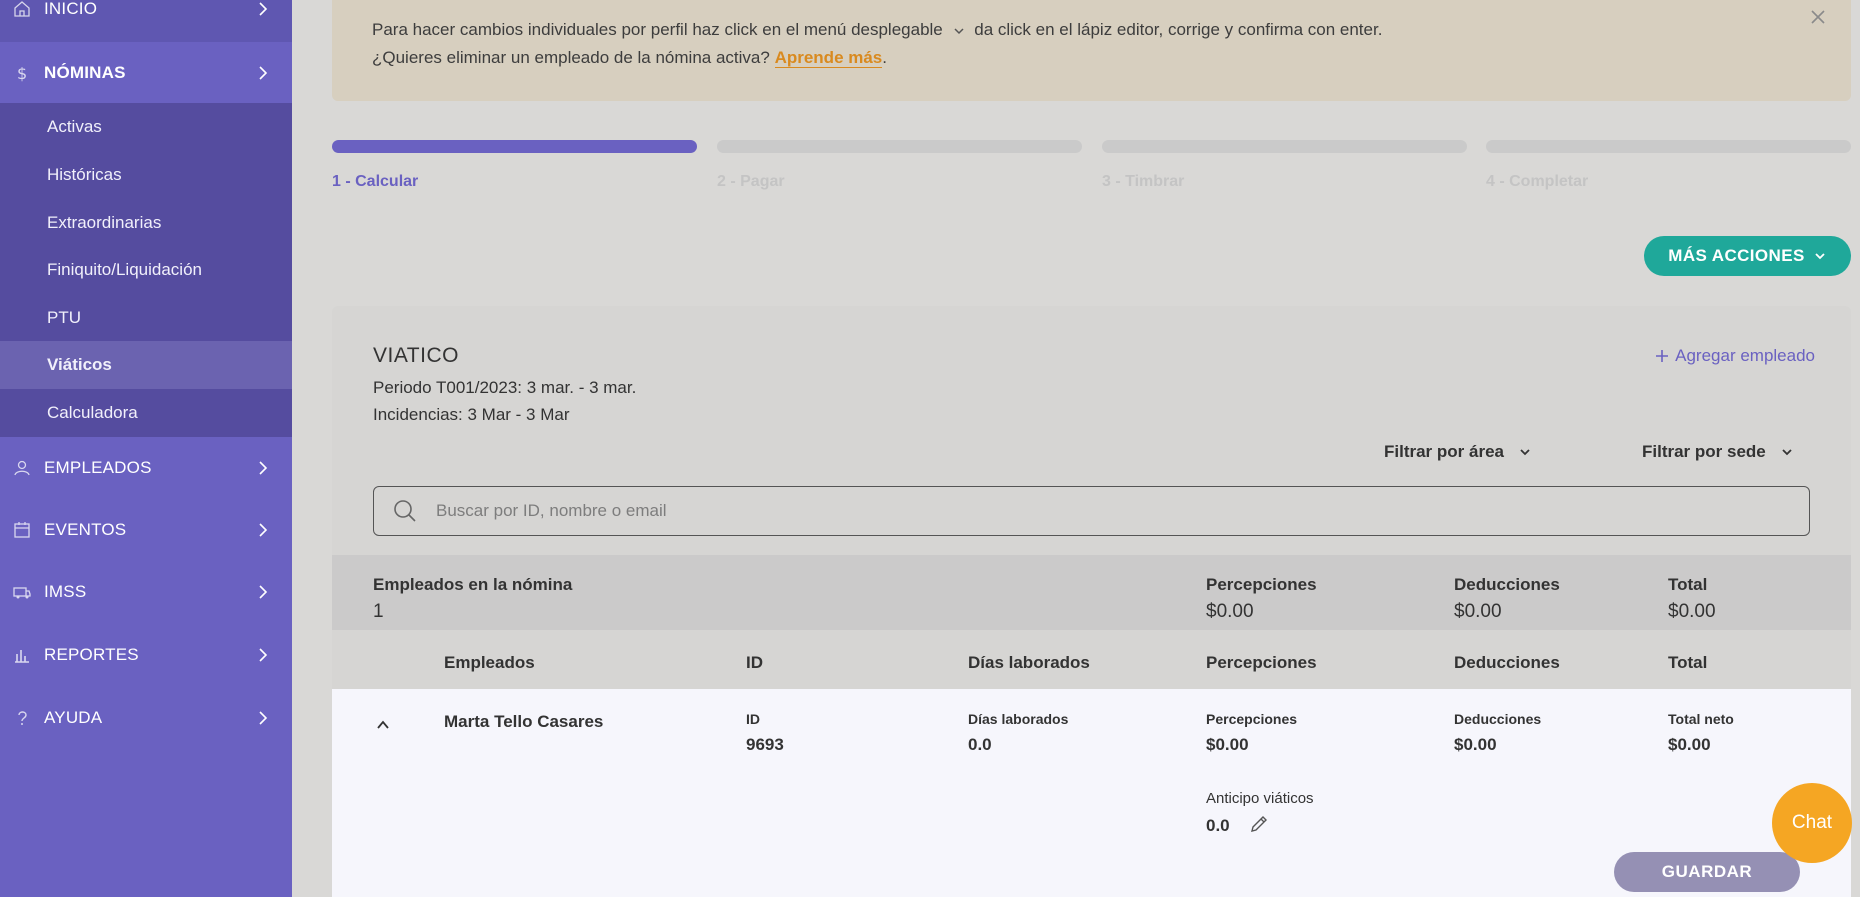 The image size is (1860, 897). Describe the element at coordinates (1444, 451) in the screenshot. I see `filter-area-label: Filtrar por área` at that location.